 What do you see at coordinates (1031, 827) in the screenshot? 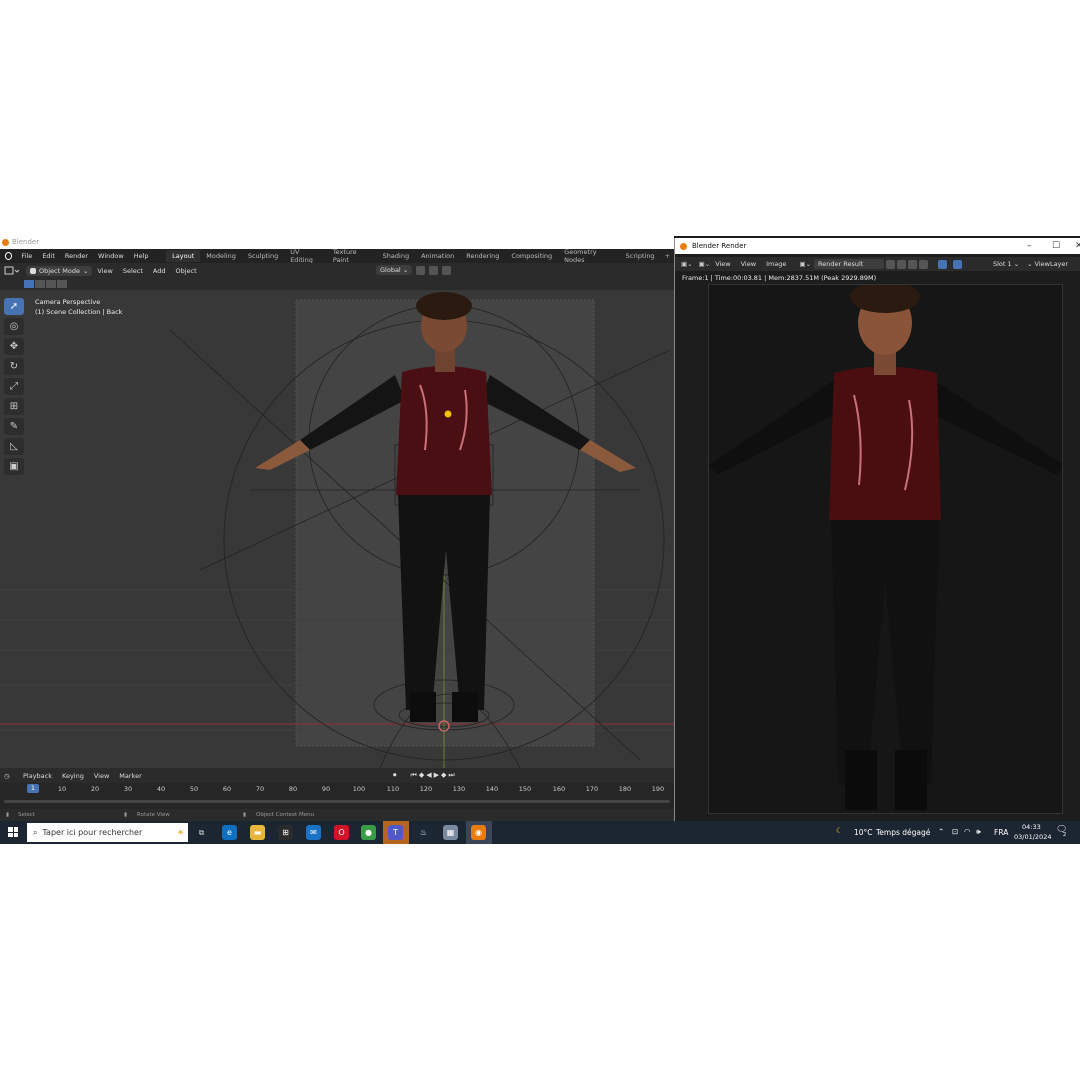
I see `clock-time: 04:33` at bounding box center [1031, 827].